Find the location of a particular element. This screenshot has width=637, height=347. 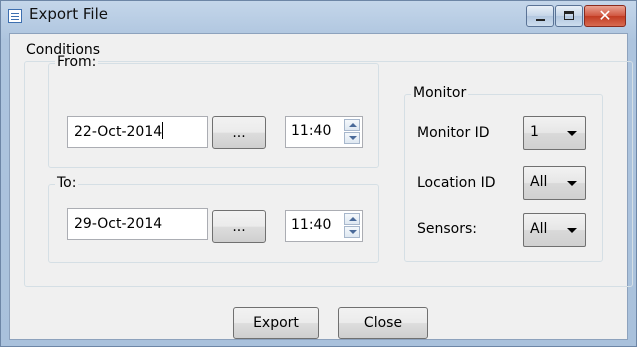

to-time-spin-buttons is located at coordinates (352, 226).